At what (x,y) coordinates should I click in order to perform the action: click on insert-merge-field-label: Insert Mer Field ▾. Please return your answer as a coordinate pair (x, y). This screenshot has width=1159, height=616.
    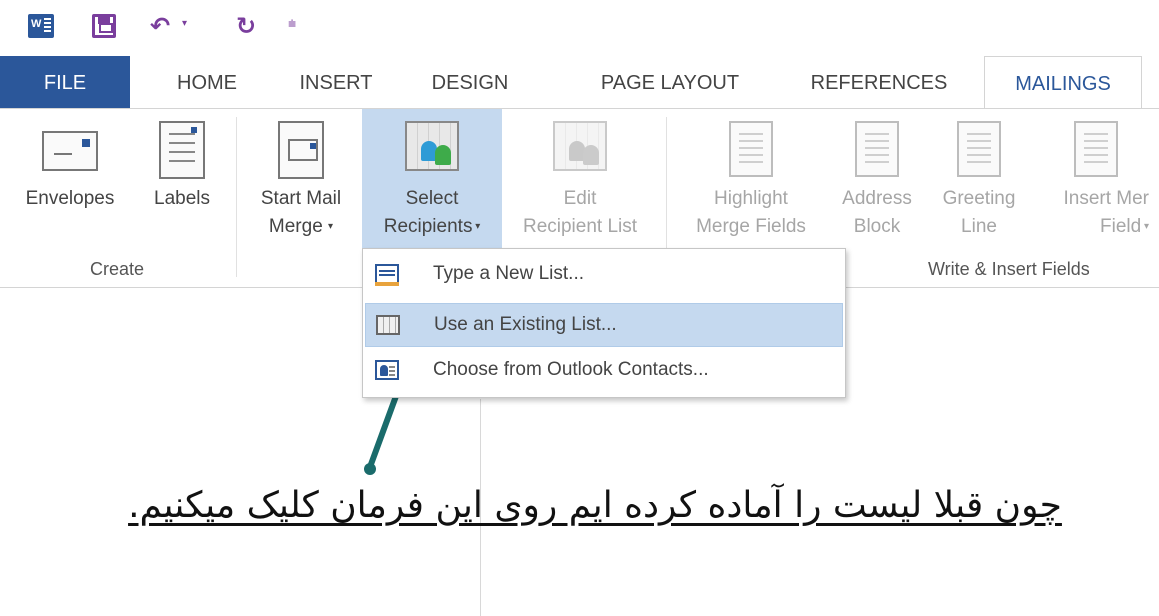
    Looking at the image, I should click on (1095, 213).